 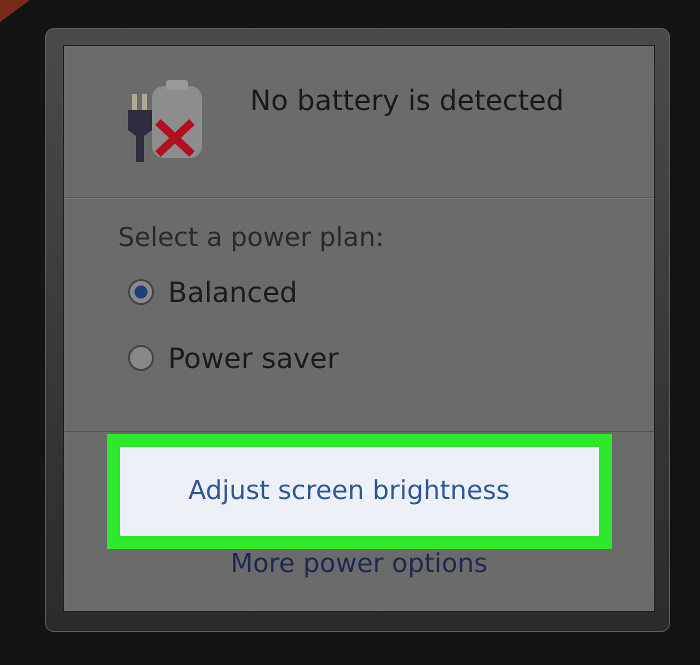 What do you see at coordinates (15, 11) in the screenshot?
I see `corner-shape` at bounding box center [15, 11].